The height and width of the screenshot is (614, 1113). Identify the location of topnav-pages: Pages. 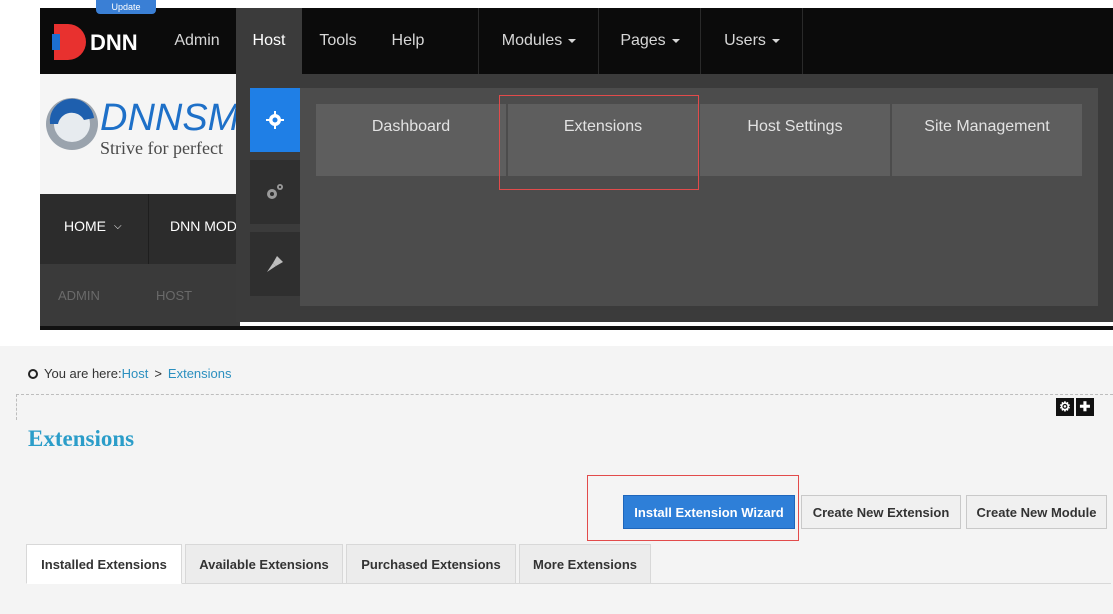
(650, 41).